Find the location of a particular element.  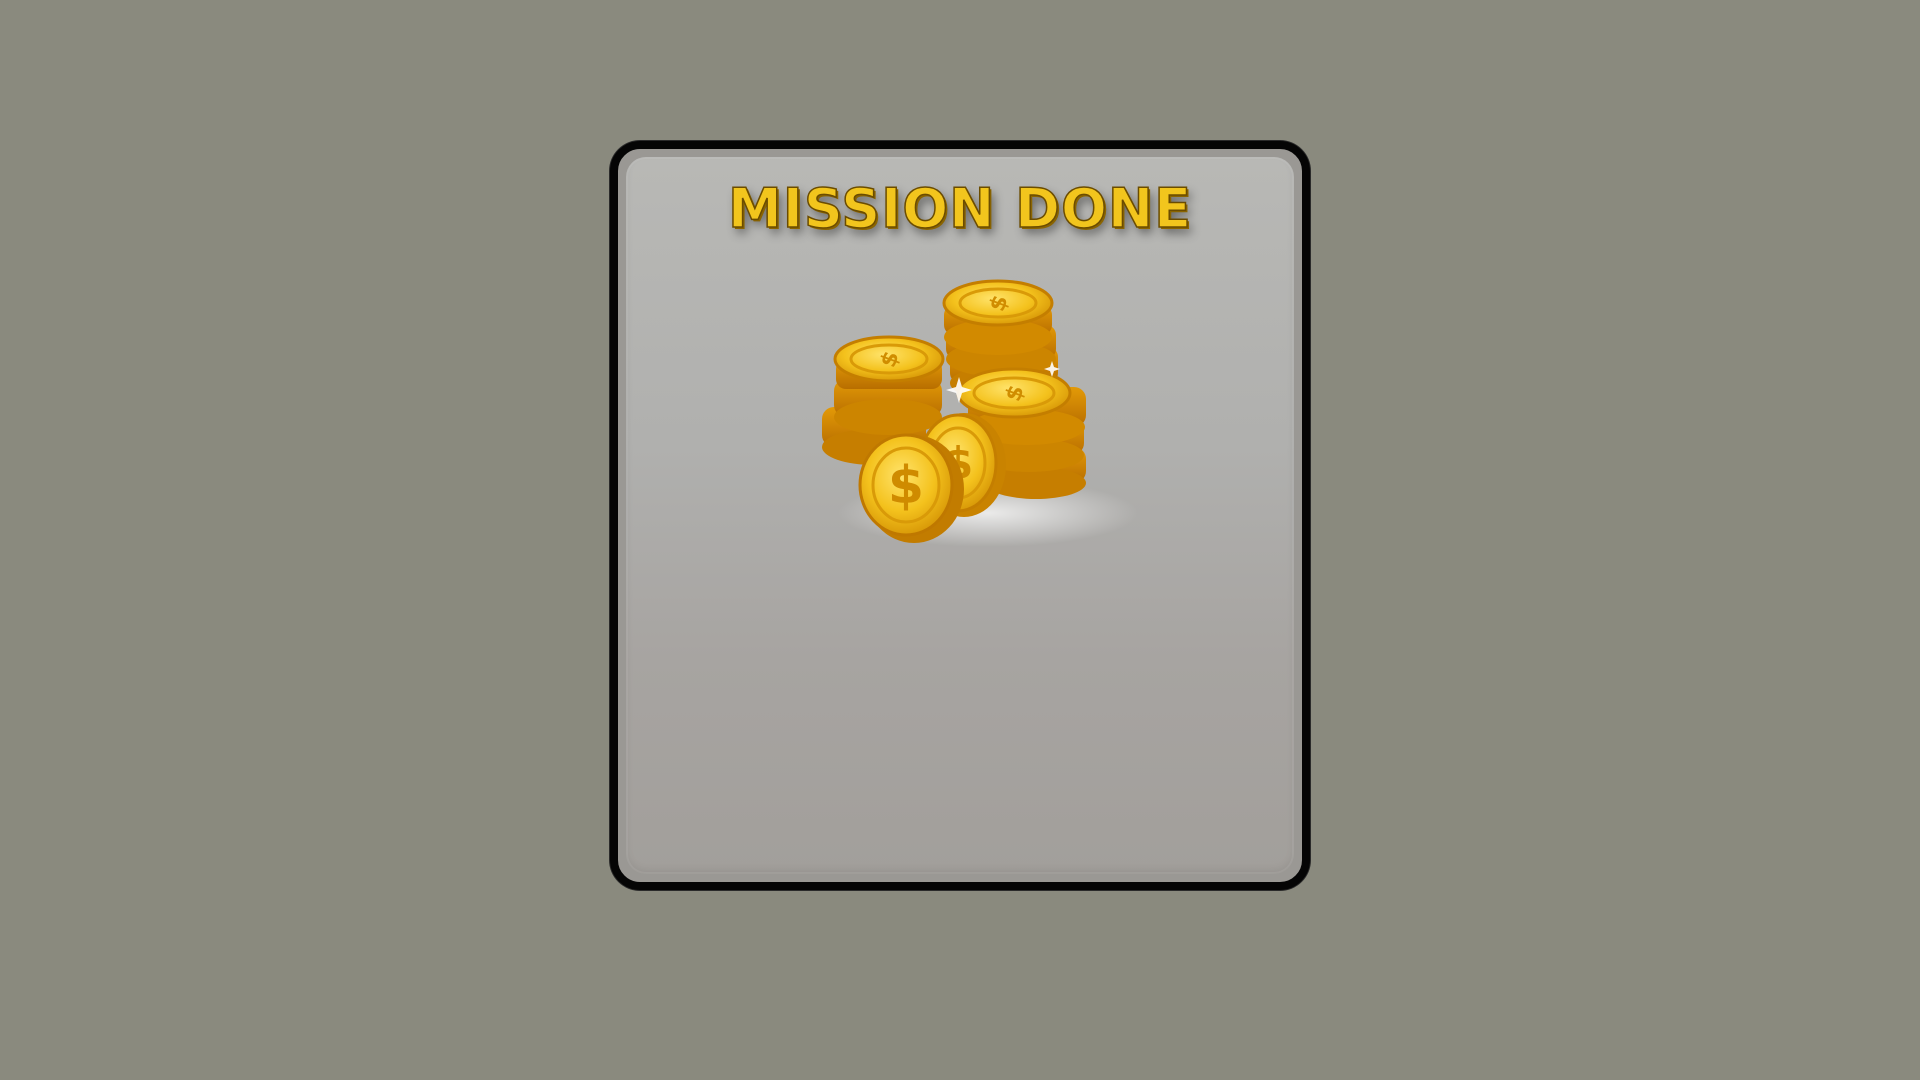

dialog-title: MISSION DONE is located at coordinates (959, 208).